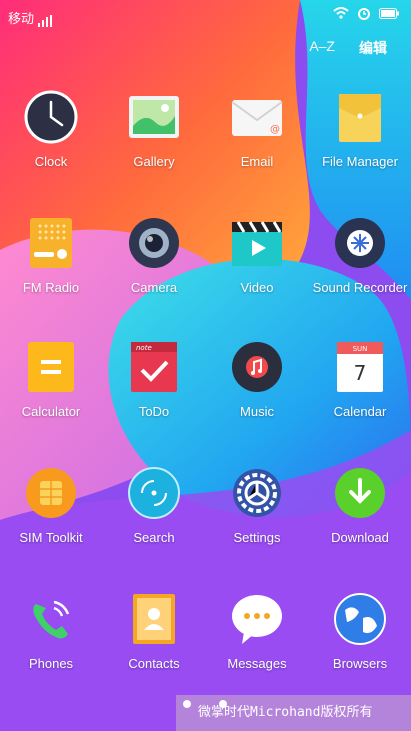 The width and height of the screenshot is (411, 731). I want to click on app-browsers: Browsers, so click(360, 631).